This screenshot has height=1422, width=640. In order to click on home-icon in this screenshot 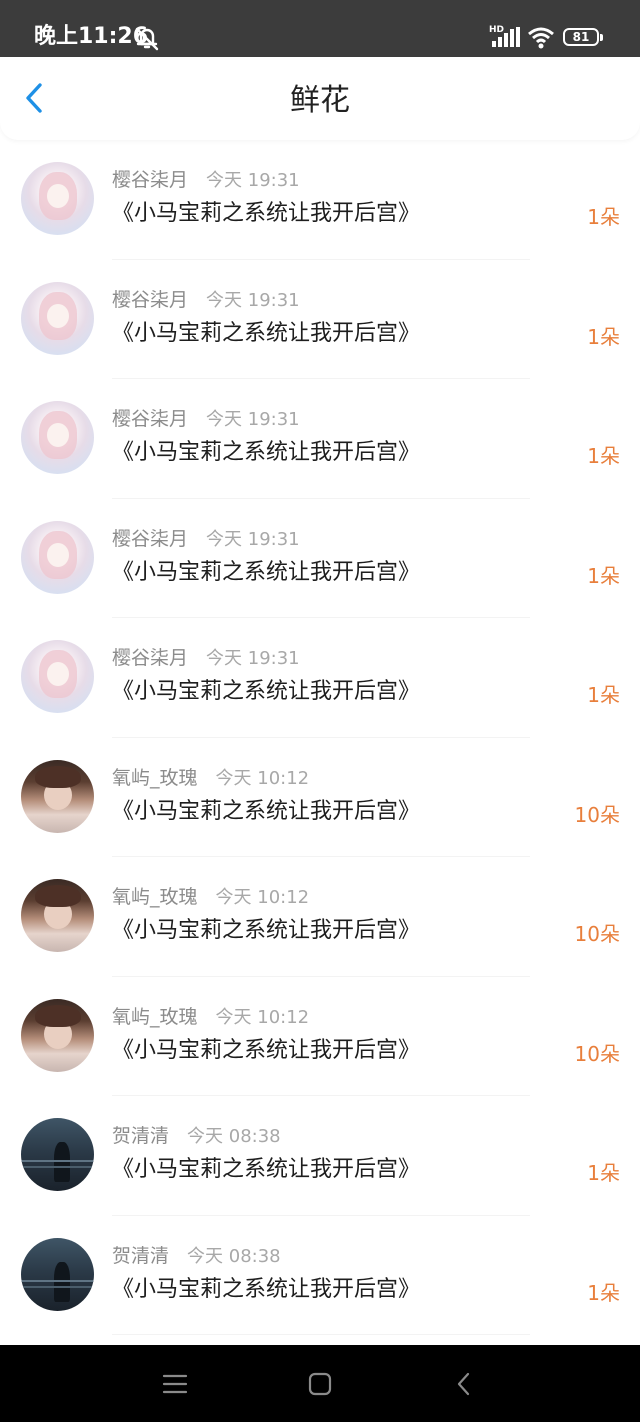, I will do `click(320, 1384)`.